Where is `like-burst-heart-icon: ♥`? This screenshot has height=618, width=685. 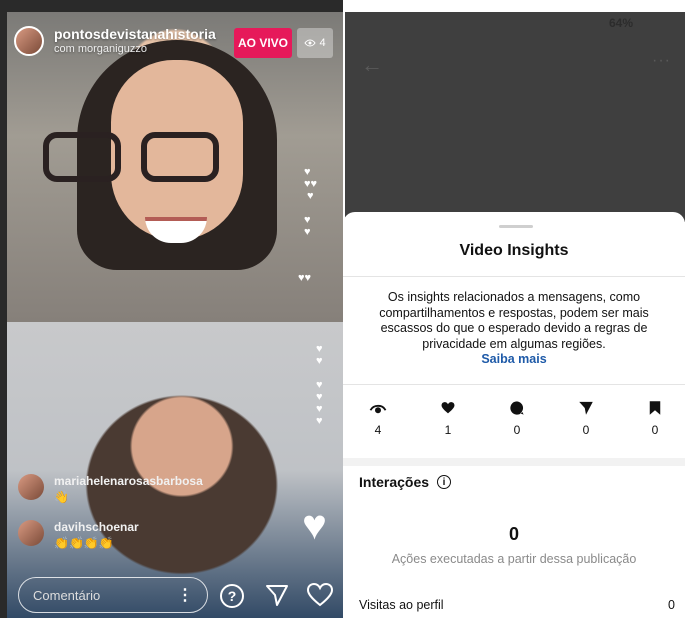
like-burst-heart-icon: ♥ is located at coordinates (314, 524).